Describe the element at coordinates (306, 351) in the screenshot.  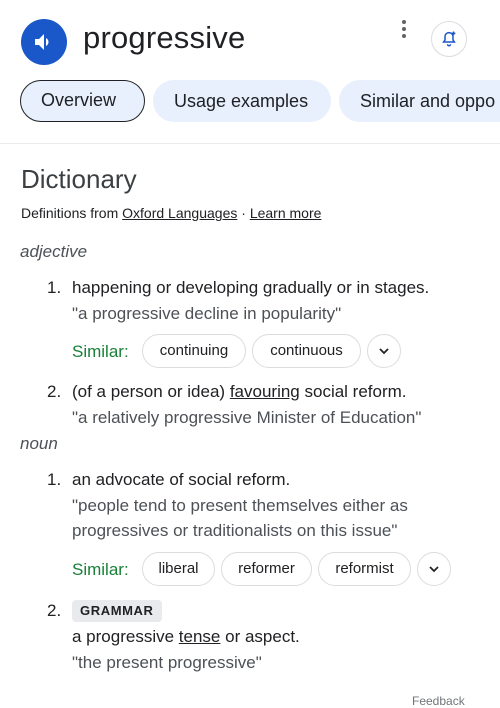
I see `similar-chip: continuous` at that location.